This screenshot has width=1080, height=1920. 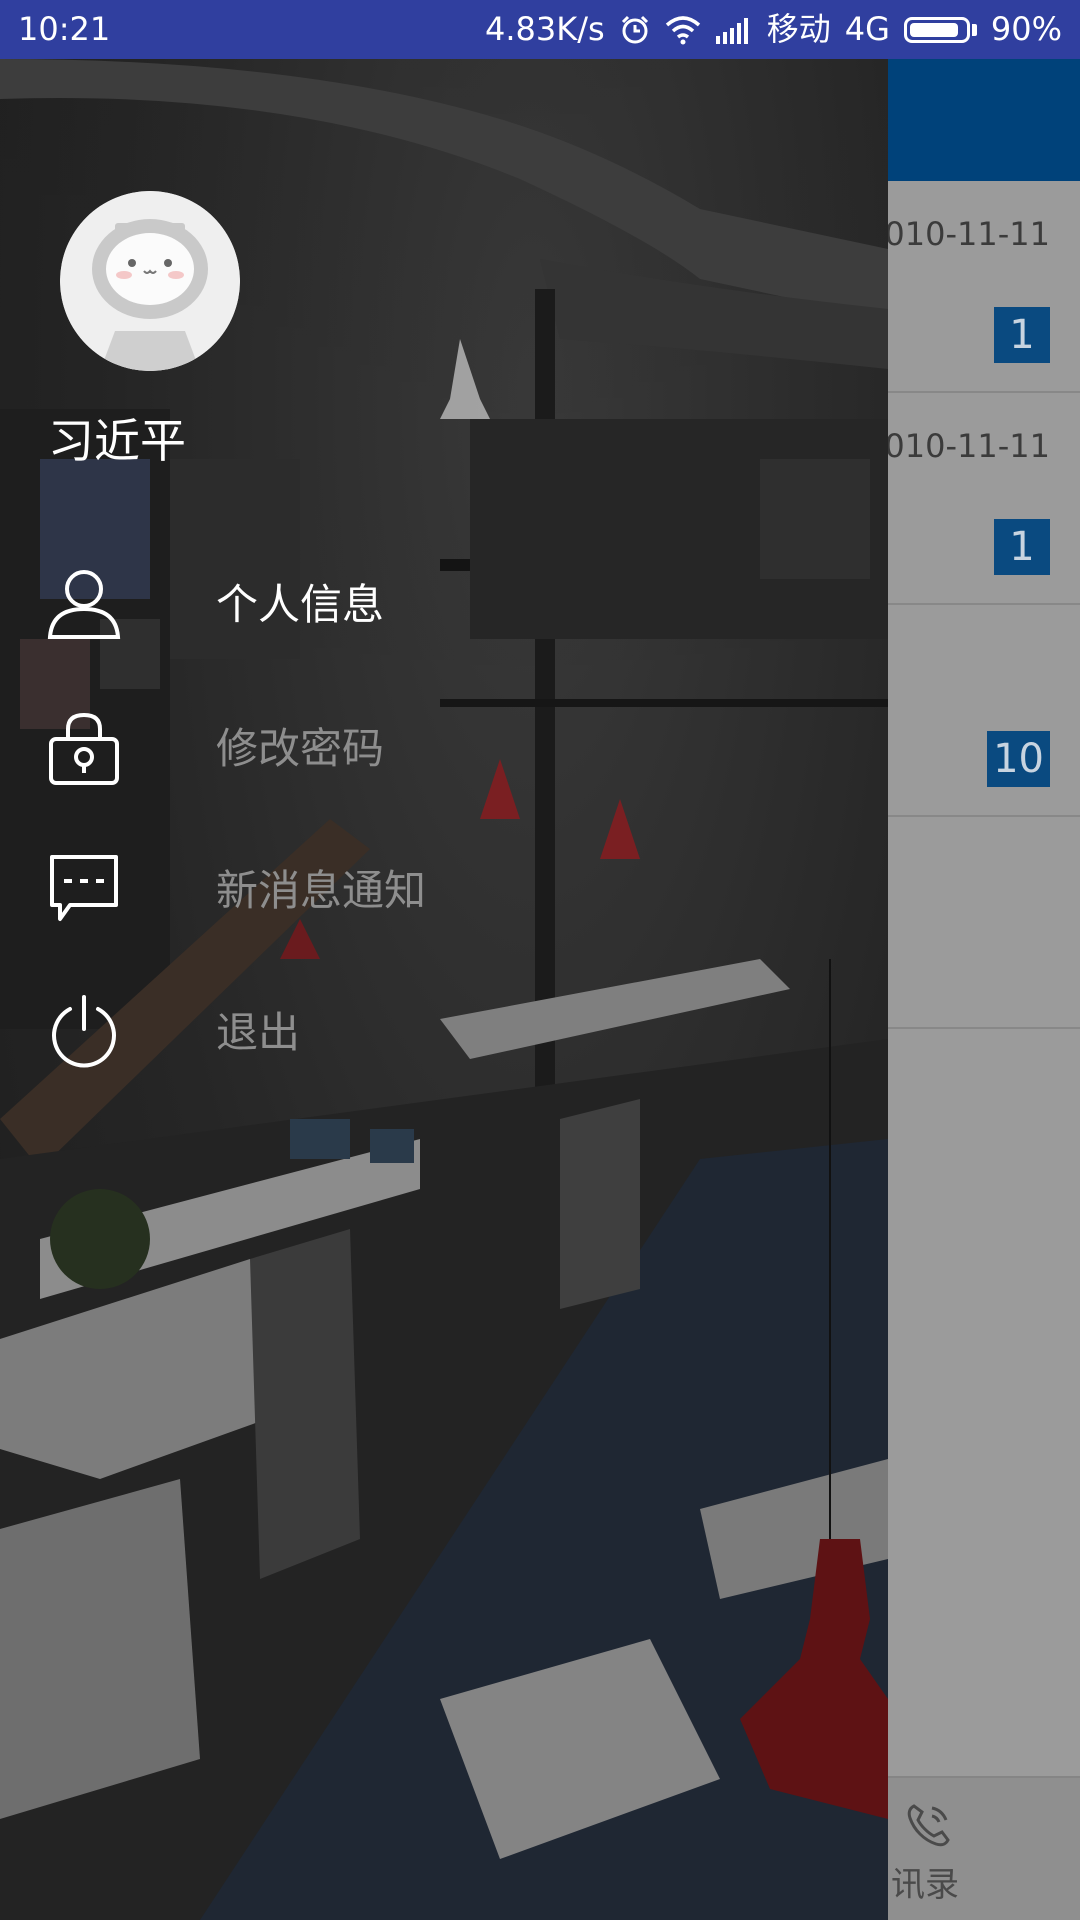 What do you see at coordinates (734, 30) in the screenshot?
I see `signal-icon` at bounding box center [734, 30].